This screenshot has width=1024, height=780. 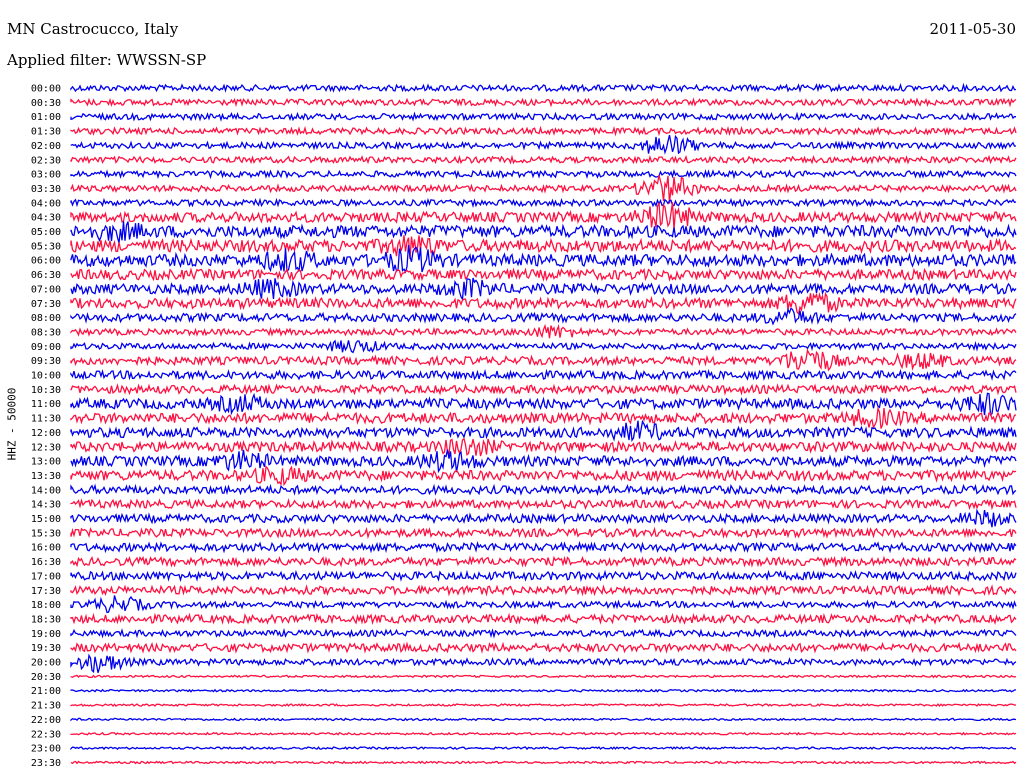 I want to click on row-label: 04:00, so click(x=46, y=203).